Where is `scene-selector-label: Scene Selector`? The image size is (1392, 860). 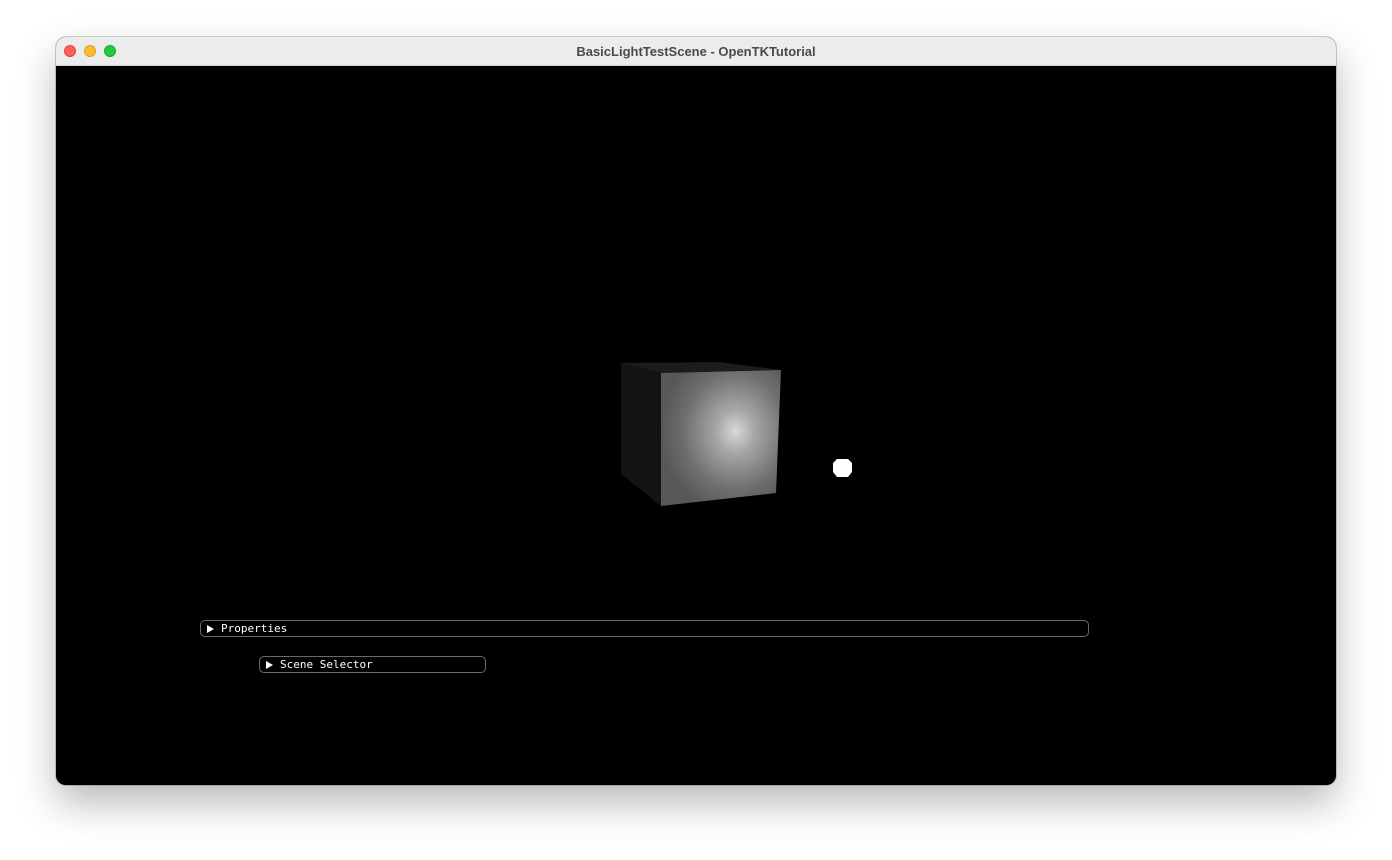 scene-selector-label: Scene Selector is located at coordinates (326, 664).